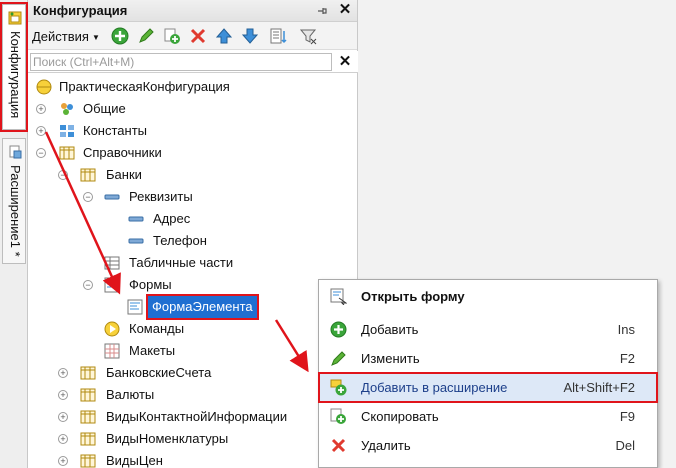  Describe the element at coordinates (112, 263) in the screenshot. I see `tabular-parts-icon` at that location.